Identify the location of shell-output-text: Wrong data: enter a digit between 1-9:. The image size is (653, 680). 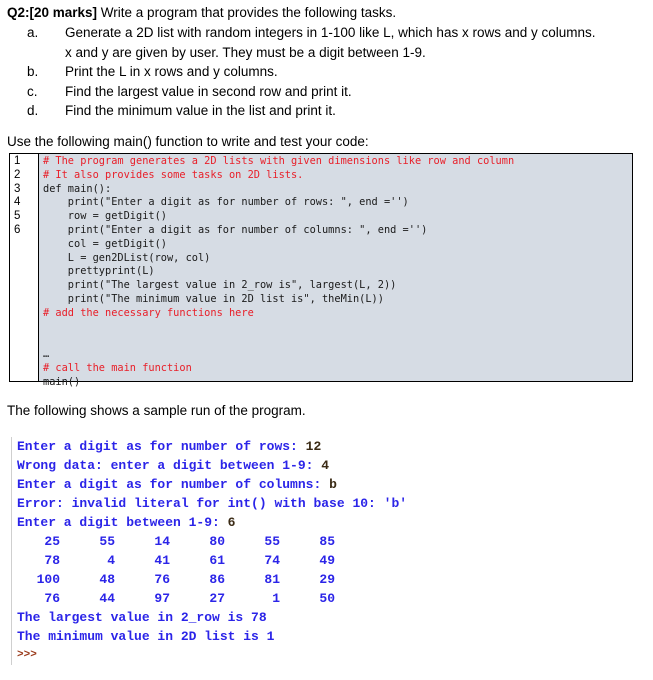
(169, 465).